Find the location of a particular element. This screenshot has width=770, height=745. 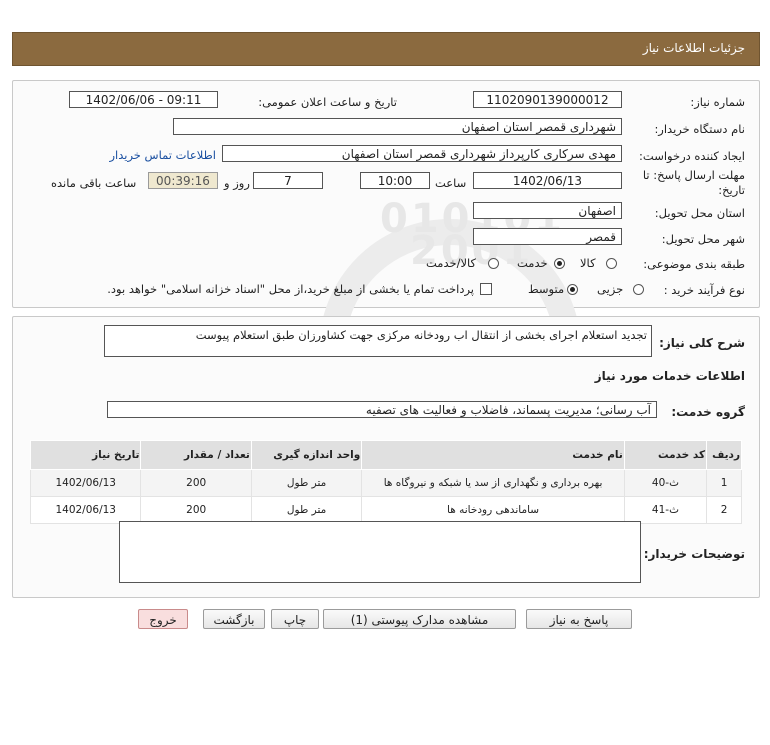

col-code-header: کد خدمت is located at coordinates (665, 455).